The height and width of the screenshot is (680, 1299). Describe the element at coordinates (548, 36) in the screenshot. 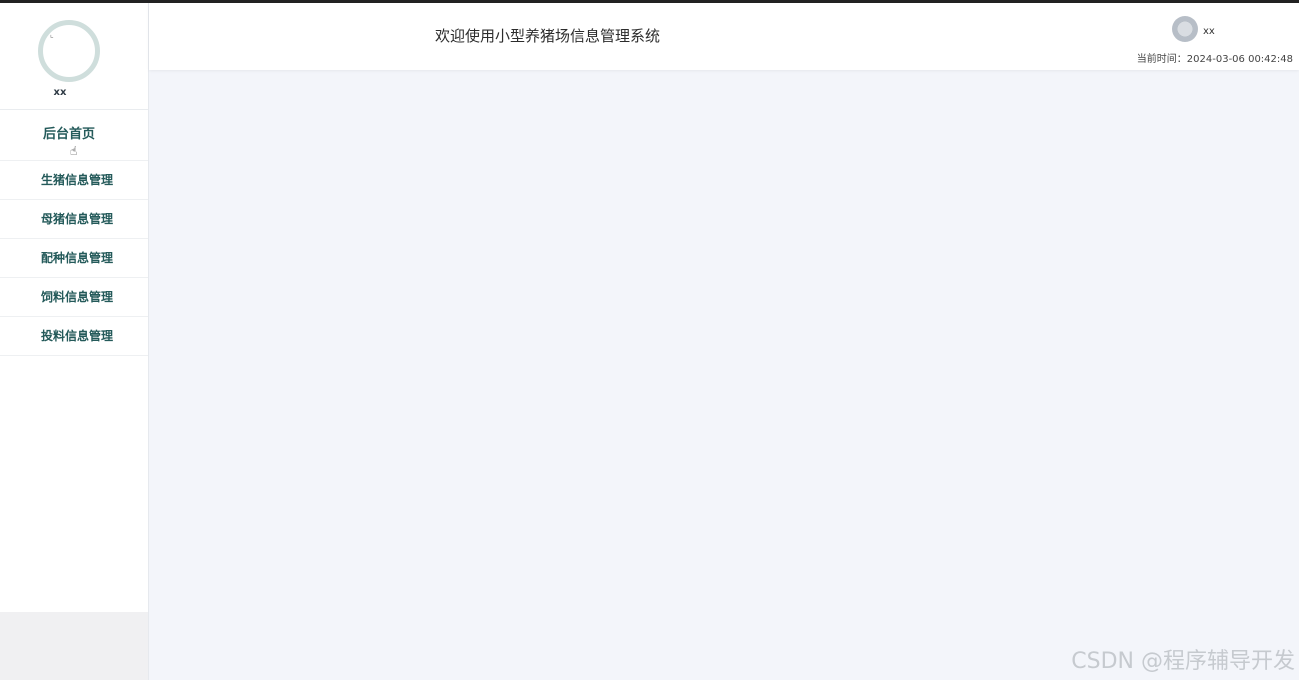

I see `page-title: 欢迎使用小型养猪场信息管理系统` at that location.